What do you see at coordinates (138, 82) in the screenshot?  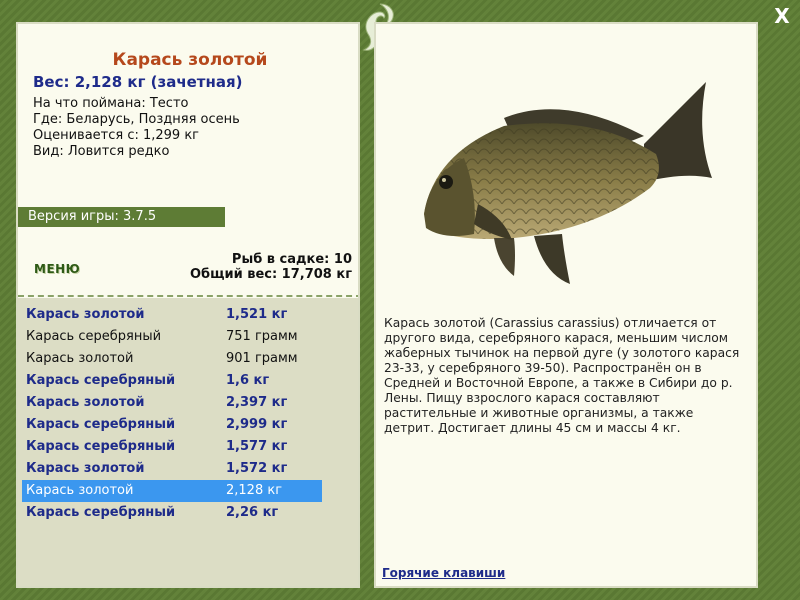 I see `catch-weight: Вес: 2,128 кг (зачетная)` at bounding box center [138, 82].